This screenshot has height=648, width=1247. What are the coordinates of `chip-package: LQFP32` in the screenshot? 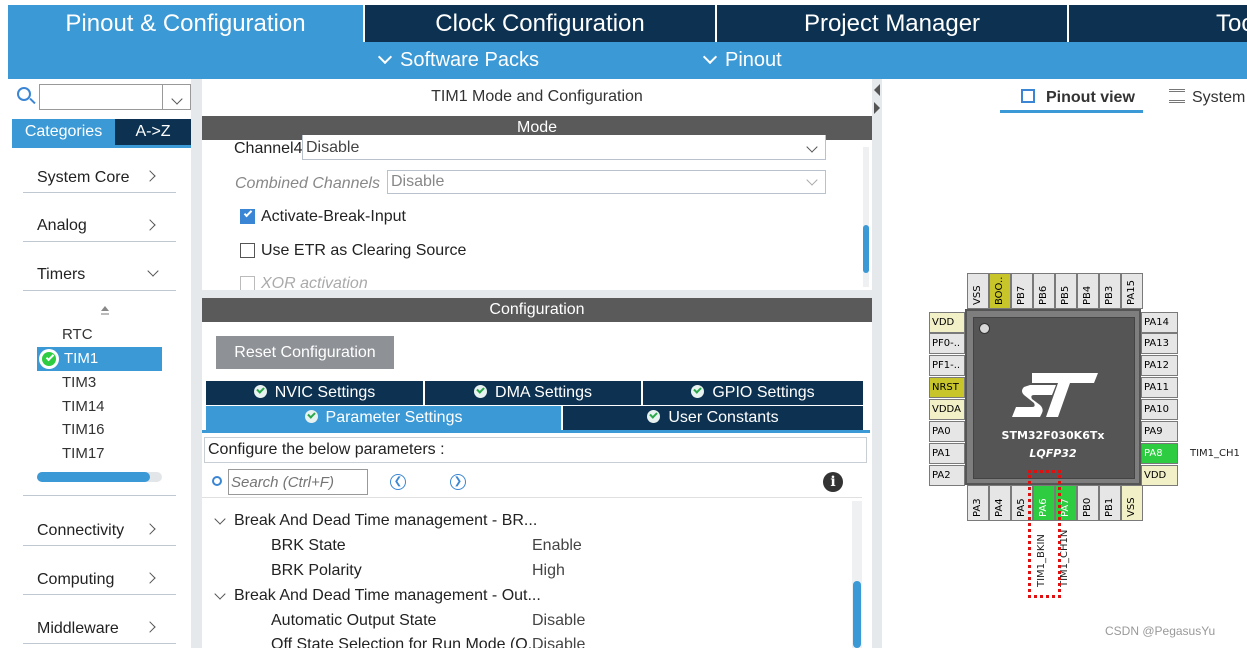 It's located at (1053, 453).